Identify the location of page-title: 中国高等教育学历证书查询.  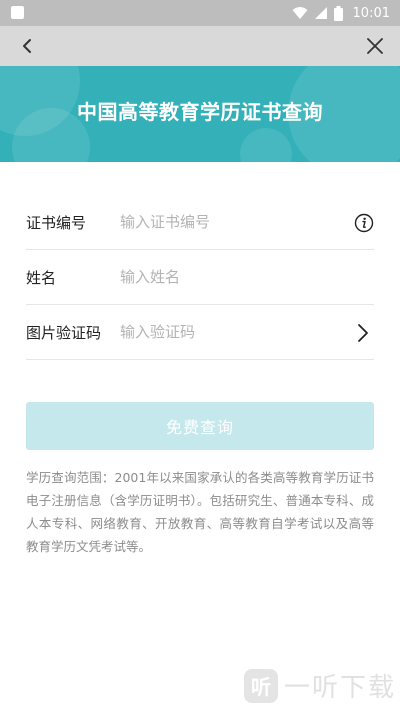
(200, 112).